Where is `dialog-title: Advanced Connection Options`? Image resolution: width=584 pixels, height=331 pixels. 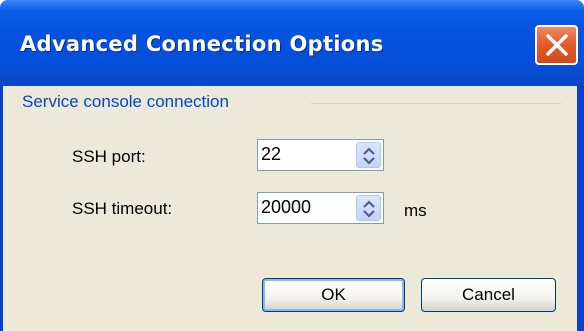
dialog-title: Advanced Connection Options is located at coordinates (202, 44).